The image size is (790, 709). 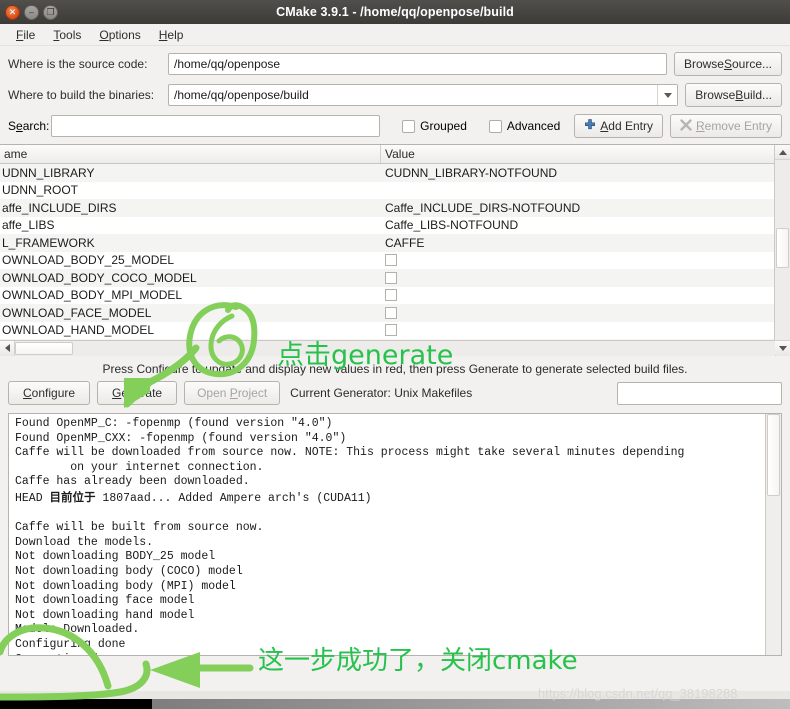 What do you see at coordinates (56, 657) in the screenshot?
I see `highlight-loop-left` at bounding box center [56, 657].